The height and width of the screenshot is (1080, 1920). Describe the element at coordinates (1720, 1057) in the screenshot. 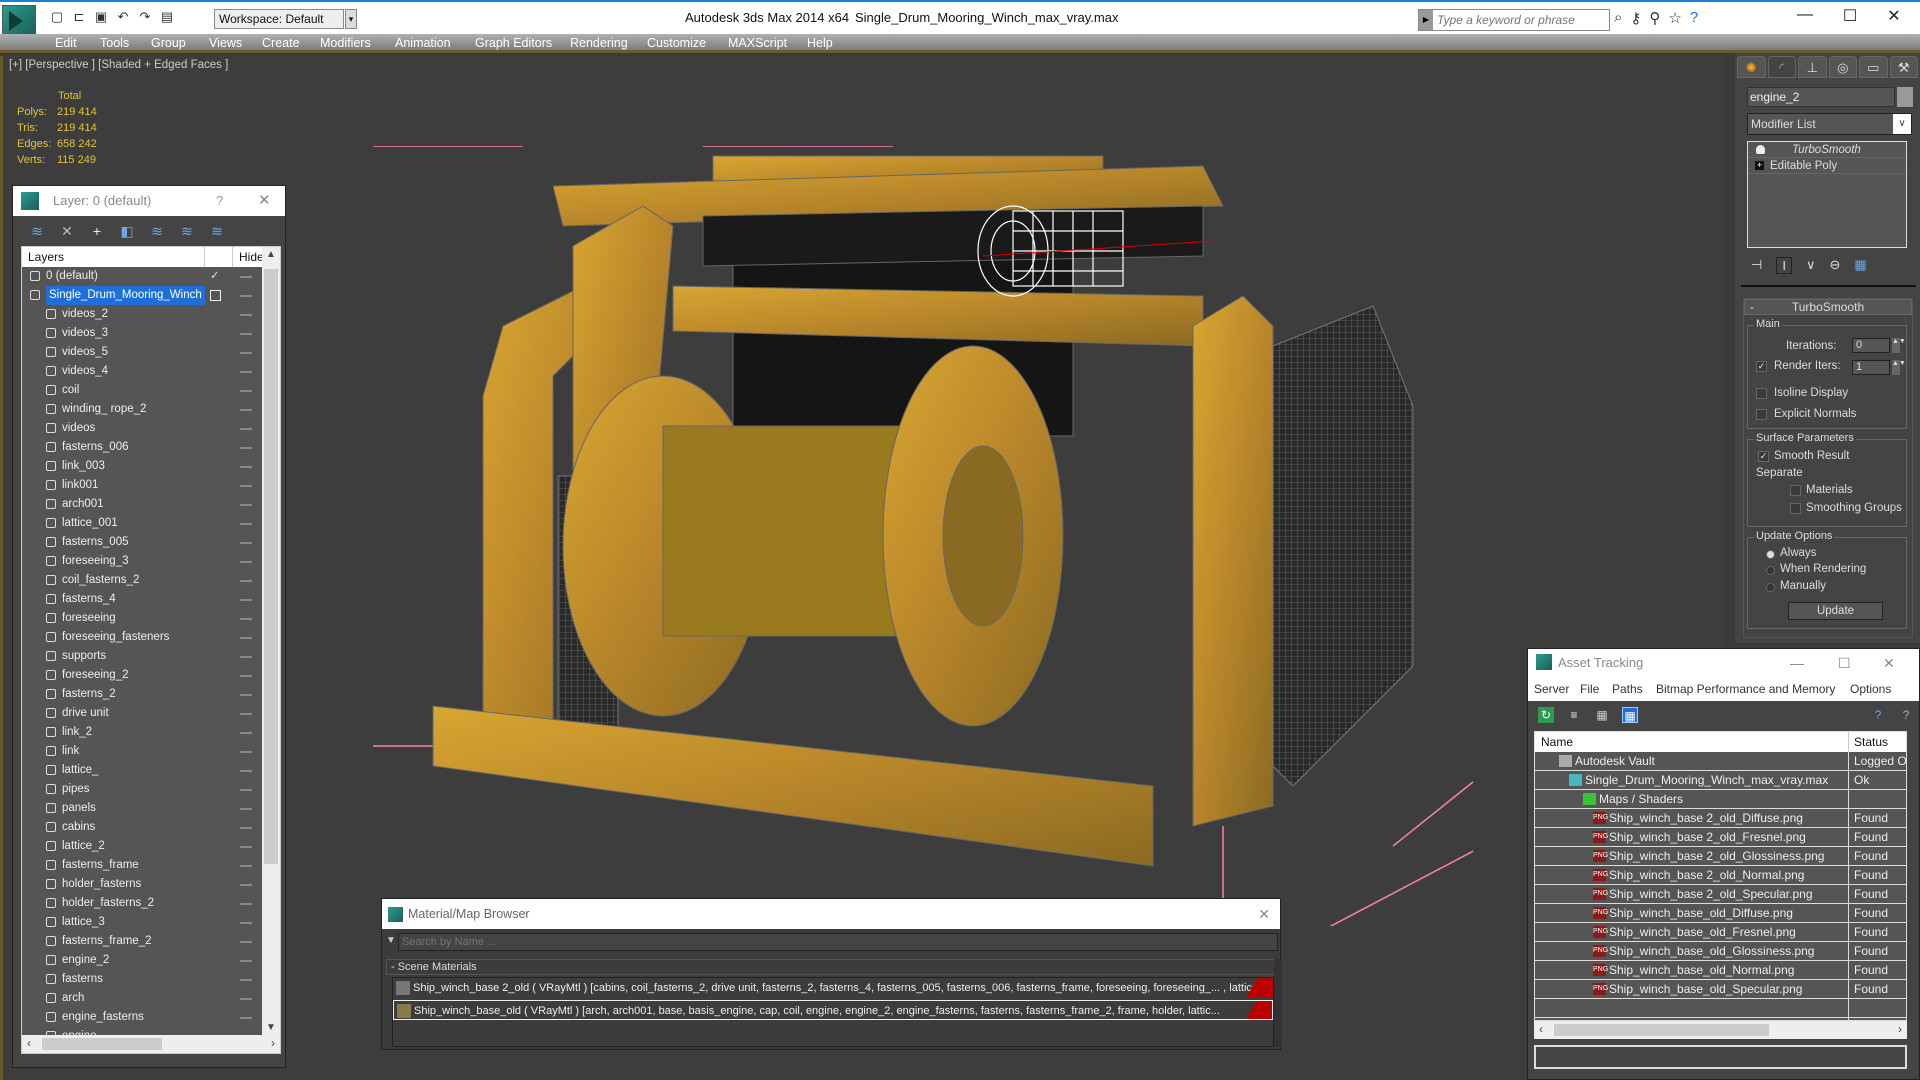

I see `asset-path-field` at that location.